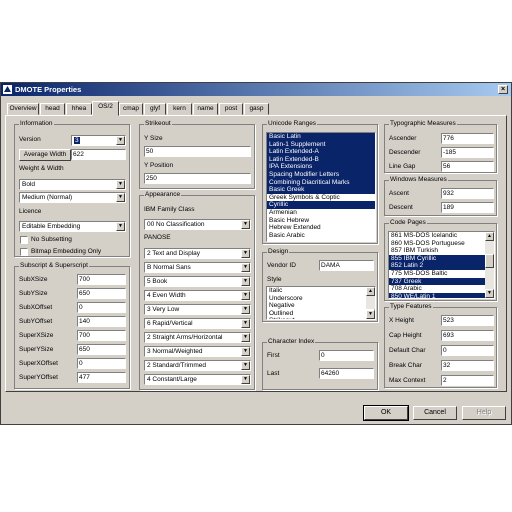 This screenshot has width=512, height=512. I want to click on tab-name: name, so click(205, 109).